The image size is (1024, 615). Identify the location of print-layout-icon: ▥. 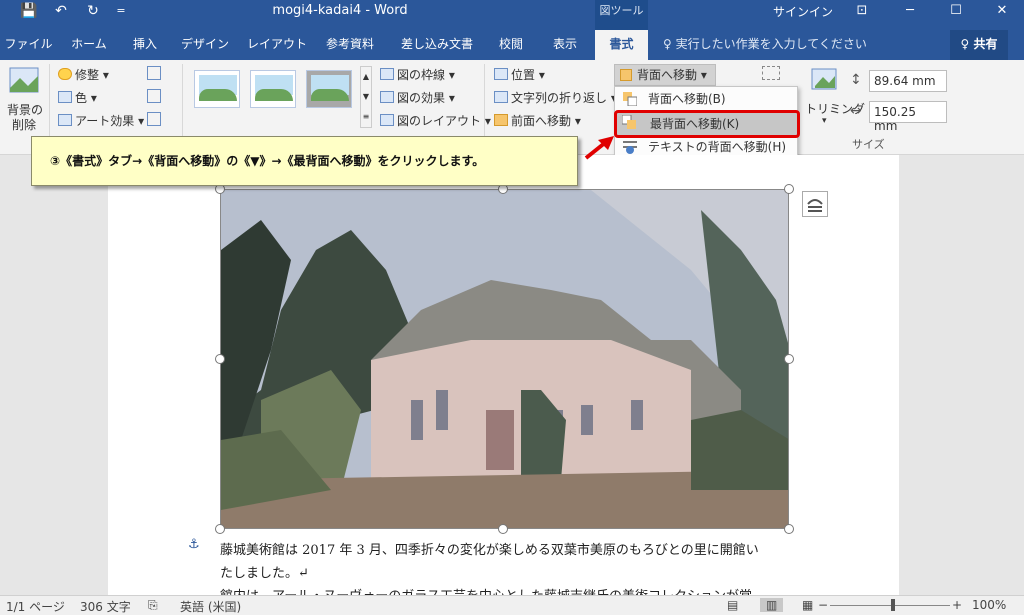
(772, 605).